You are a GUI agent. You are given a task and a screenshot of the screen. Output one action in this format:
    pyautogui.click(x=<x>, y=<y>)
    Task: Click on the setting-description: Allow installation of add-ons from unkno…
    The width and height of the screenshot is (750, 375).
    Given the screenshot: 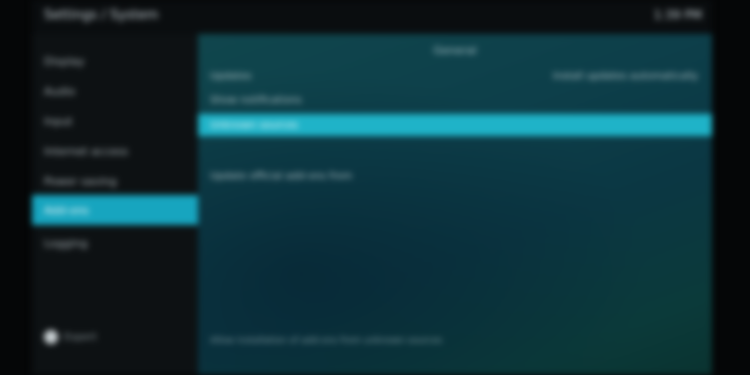 What is the action you would take?
    pyautogui.click(x=326, y=341)
    